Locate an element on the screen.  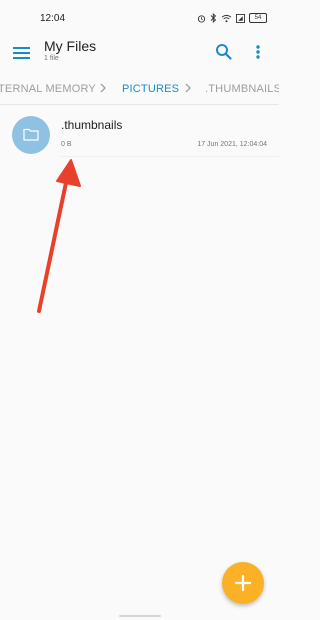
list-item: .thumbnails 0 B 17 Jun 2021, 12:04:04 is located at coordinates (139, 134).